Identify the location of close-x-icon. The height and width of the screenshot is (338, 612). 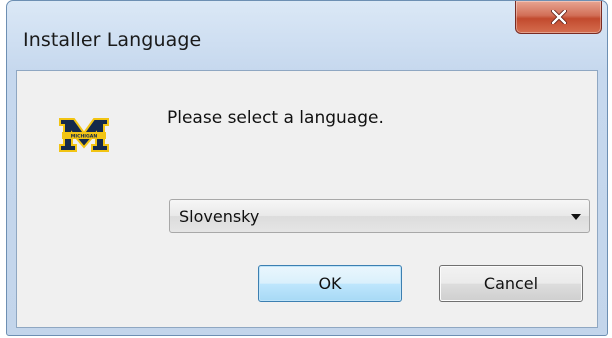
(558, 17).